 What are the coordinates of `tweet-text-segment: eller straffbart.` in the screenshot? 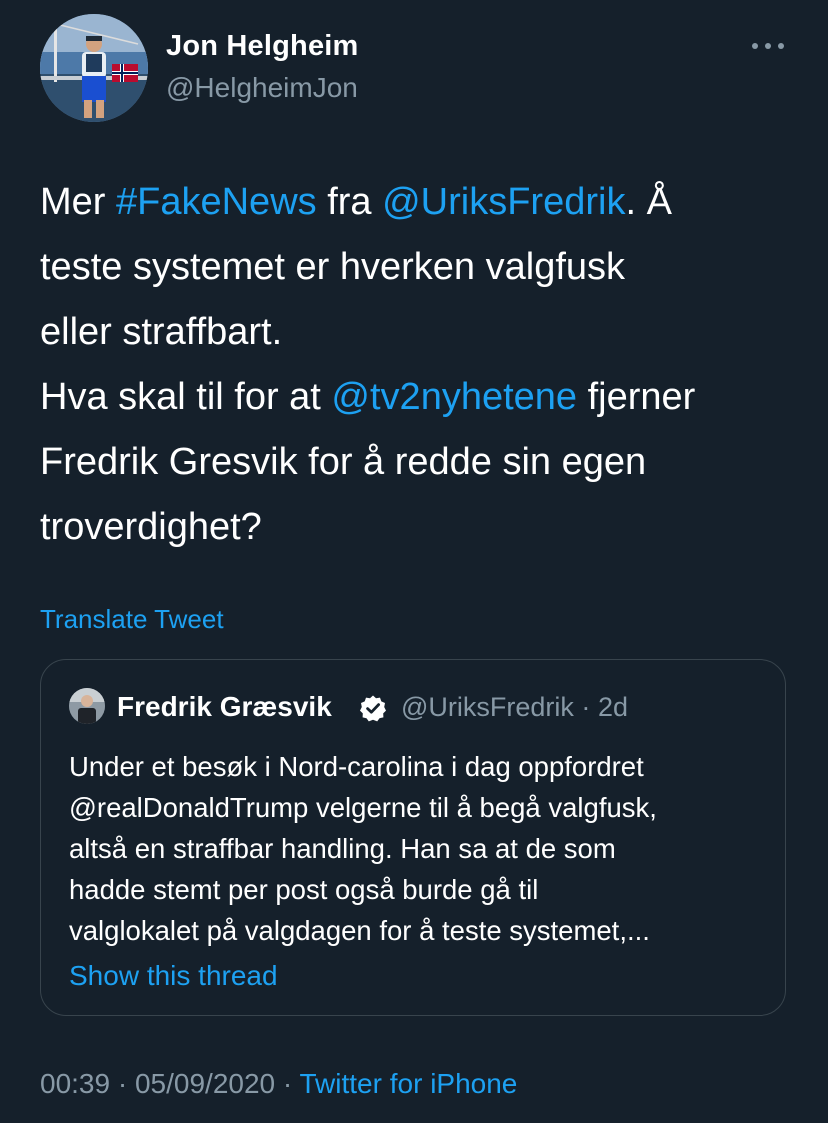 It's located at (161, 332).